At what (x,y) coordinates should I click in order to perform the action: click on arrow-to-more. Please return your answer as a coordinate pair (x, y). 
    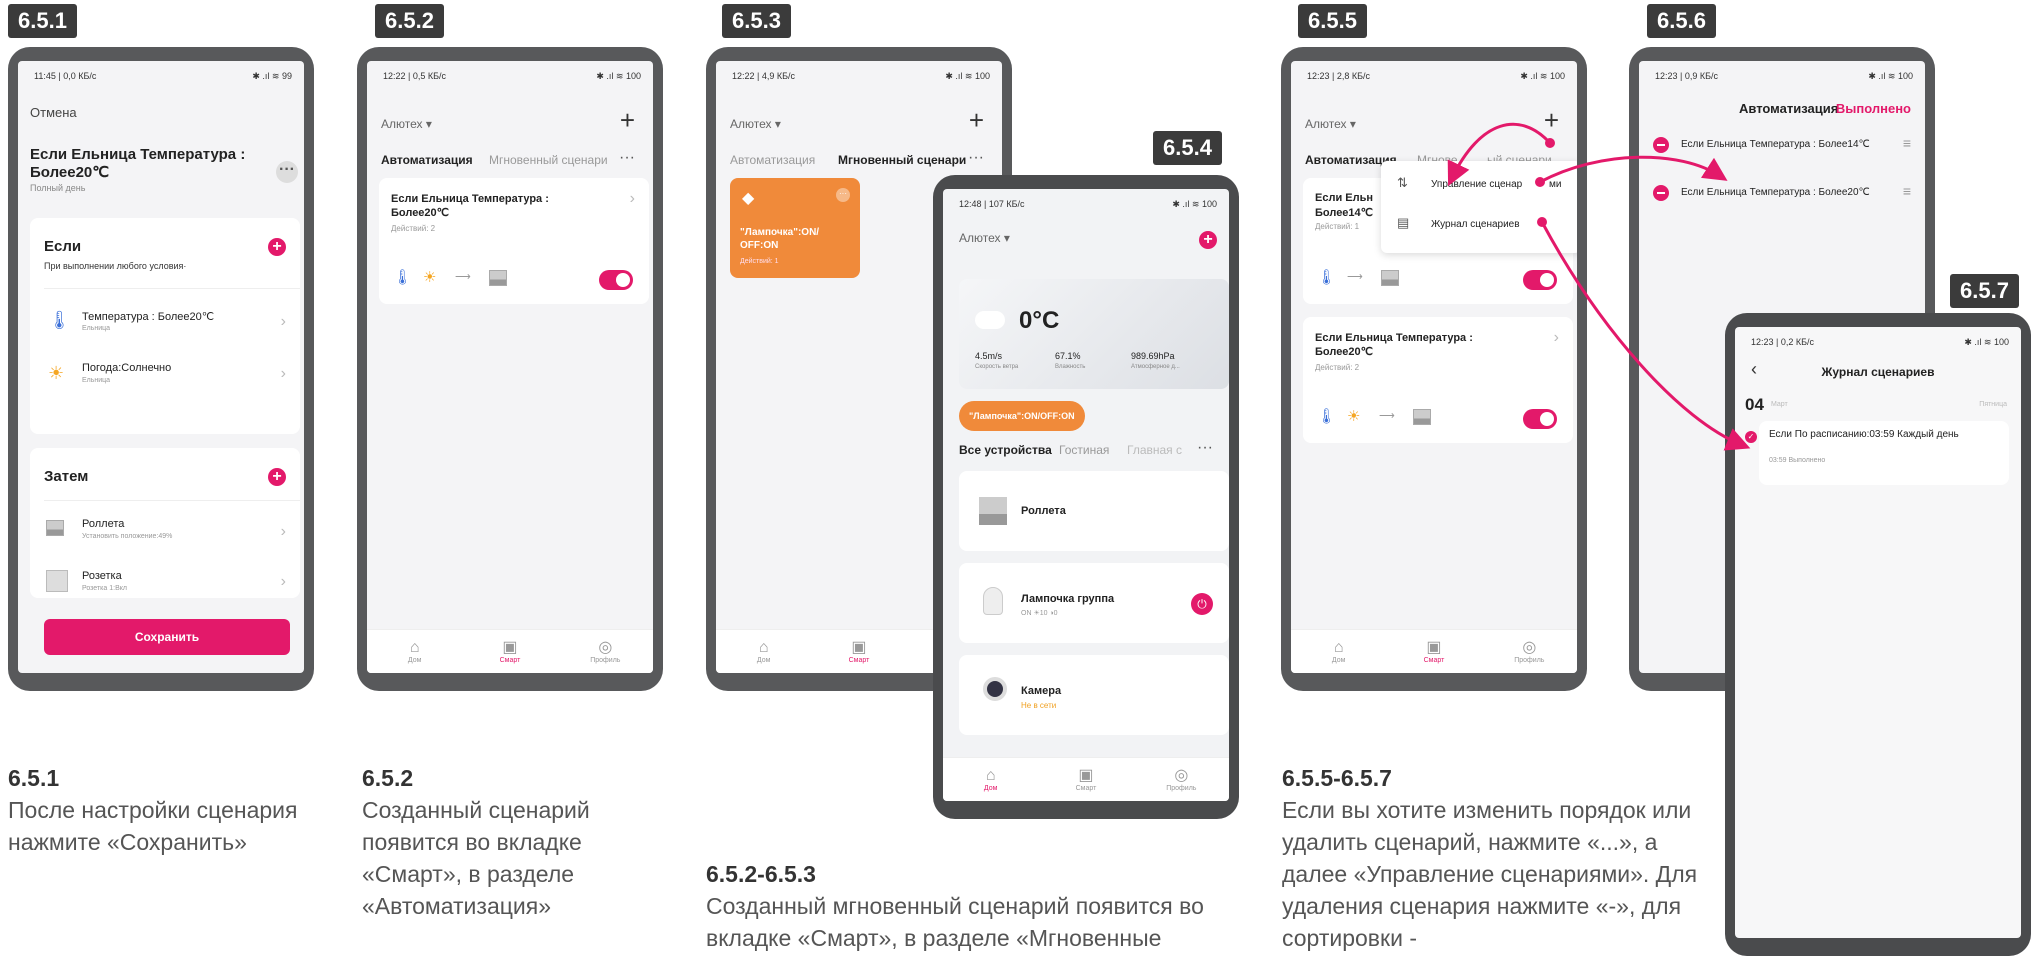
    Looking at the image, I should click on (1499, 154).